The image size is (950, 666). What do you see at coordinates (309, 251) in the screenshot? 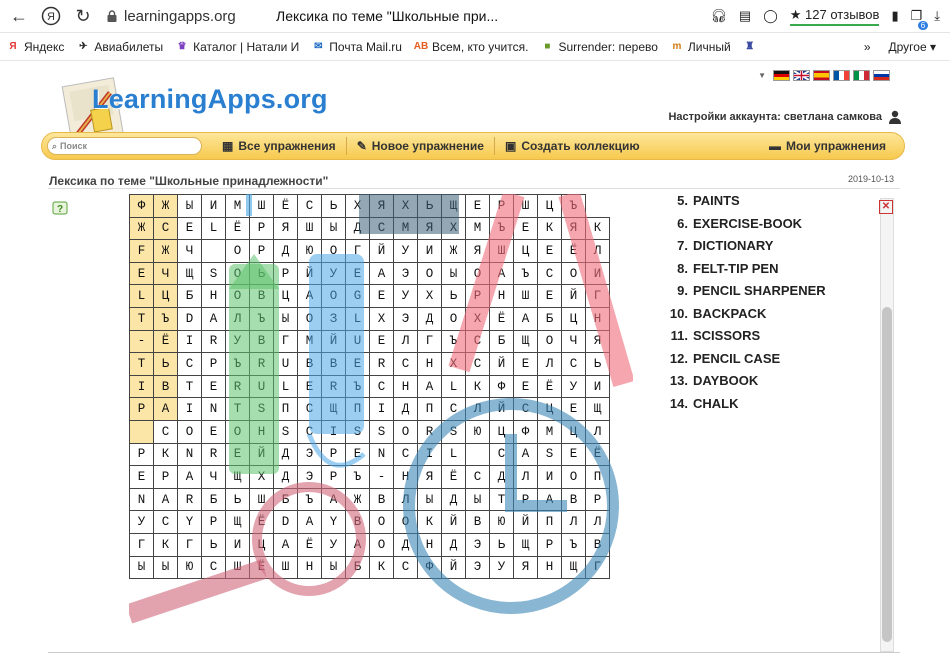
I see `grid-cell: Ю` at bounding box center [309, 251].